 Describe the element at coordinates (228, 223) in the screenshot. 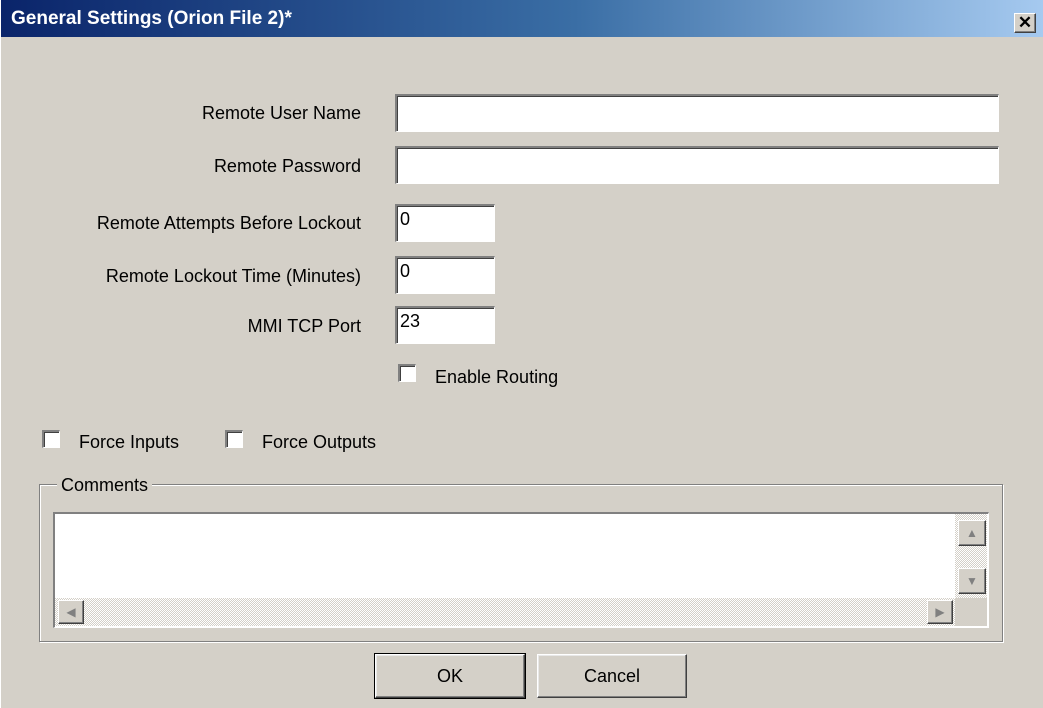

I see `remote-attempts-label: Remote Attempts Before Lockout` at that location.